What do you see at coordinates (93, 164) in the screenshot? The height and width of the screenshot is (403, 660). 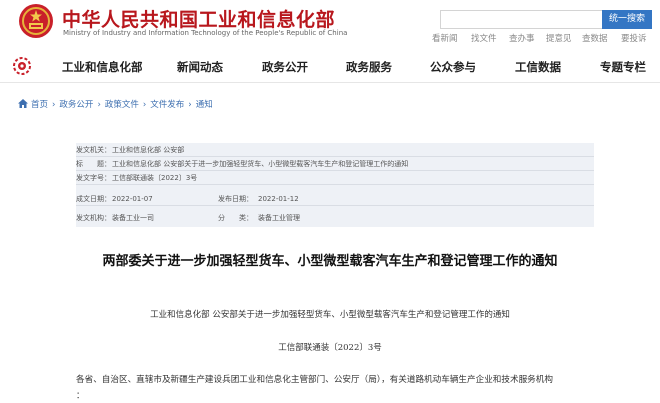 I see `title-label: 标 题：` at bounding box center [93, 164].